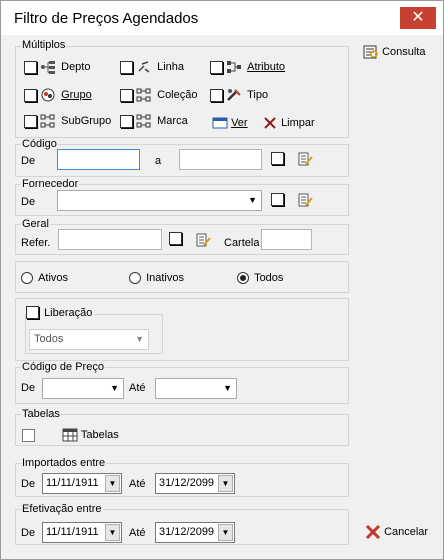 The width and height of the screenshot is (444, 560). Describe the element at coordinates (158, 161) in the screenshot. I see `codigo-a-label: a` at that location.